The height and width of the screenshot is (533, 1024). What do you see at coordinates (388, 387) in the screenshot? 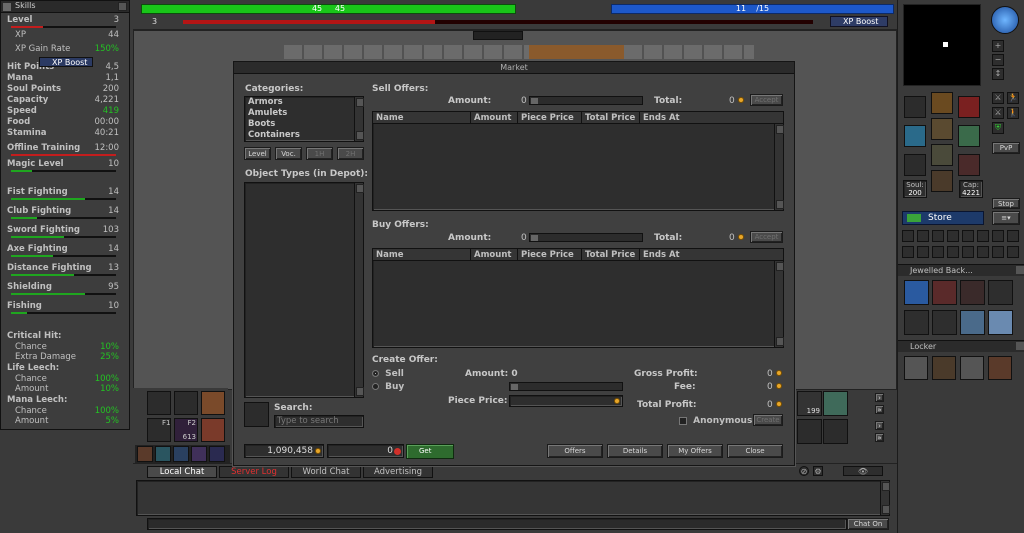
I see `buy-radio: Buy` at bounding box center [388, 387].